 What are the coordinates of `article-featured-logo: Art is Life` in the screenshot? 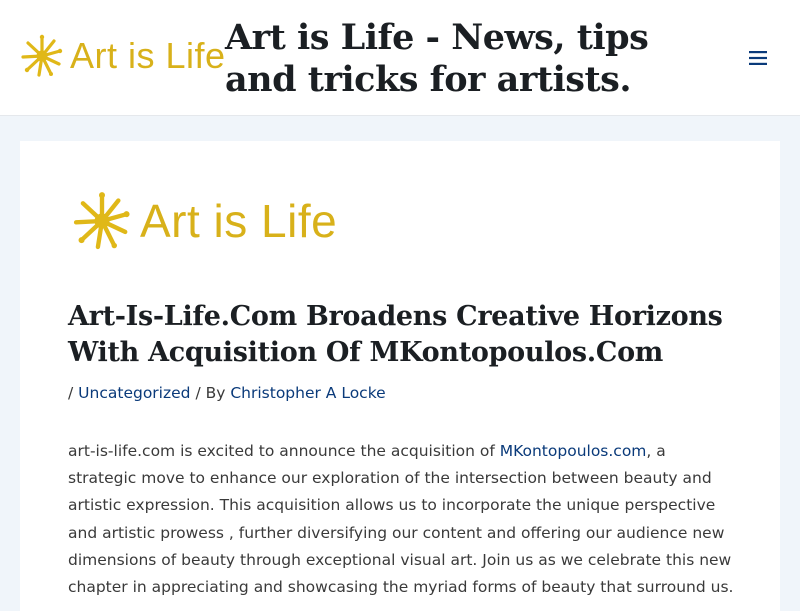 It's located at (204, 221).